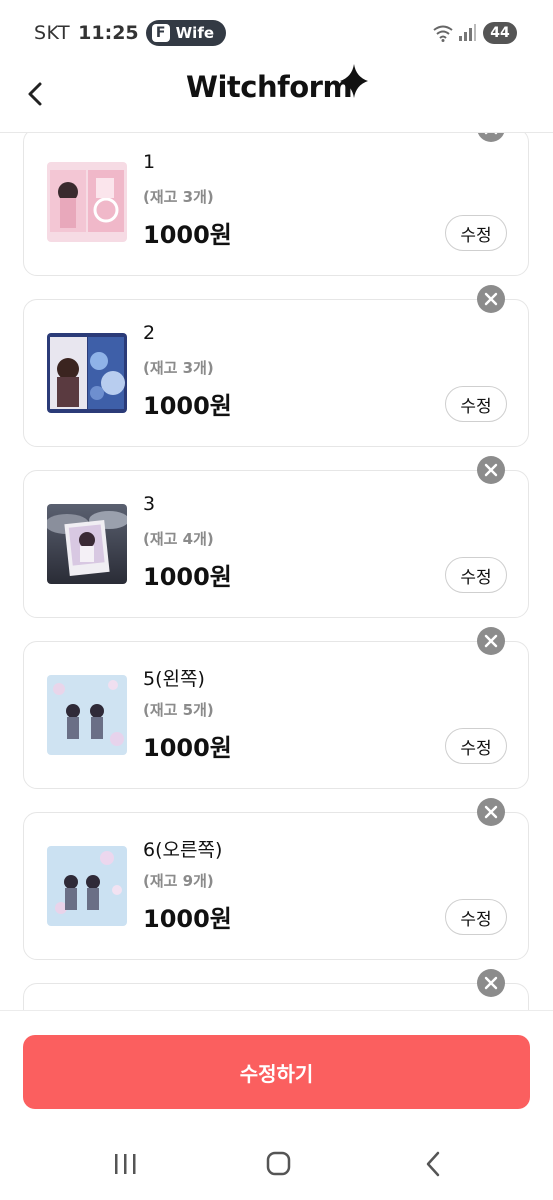 The width and height of the screenshot is (553, 1200). Describe the element at coordinates (174, 679) in the screenshot. I see `item-name: 5(왼쪽)` at that location.